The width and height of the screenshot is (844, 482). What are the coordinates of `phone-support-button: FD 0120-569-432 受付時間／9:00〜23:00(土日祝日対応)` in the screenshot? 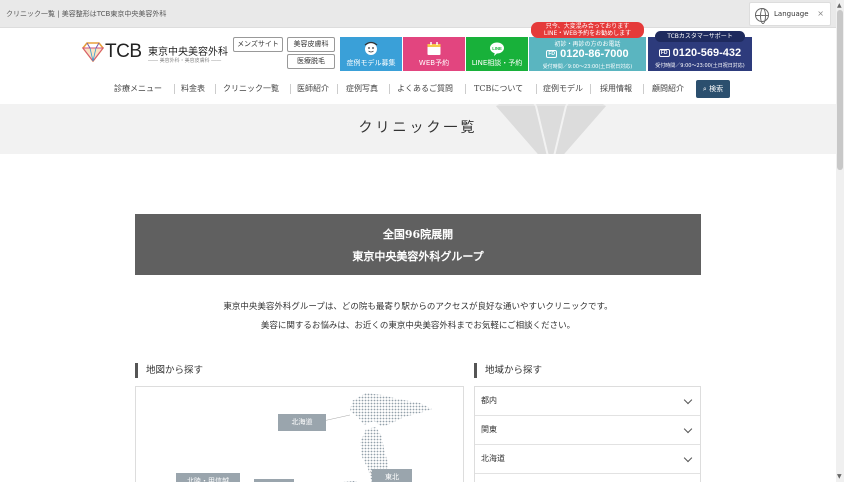 It's located at (700, 54).